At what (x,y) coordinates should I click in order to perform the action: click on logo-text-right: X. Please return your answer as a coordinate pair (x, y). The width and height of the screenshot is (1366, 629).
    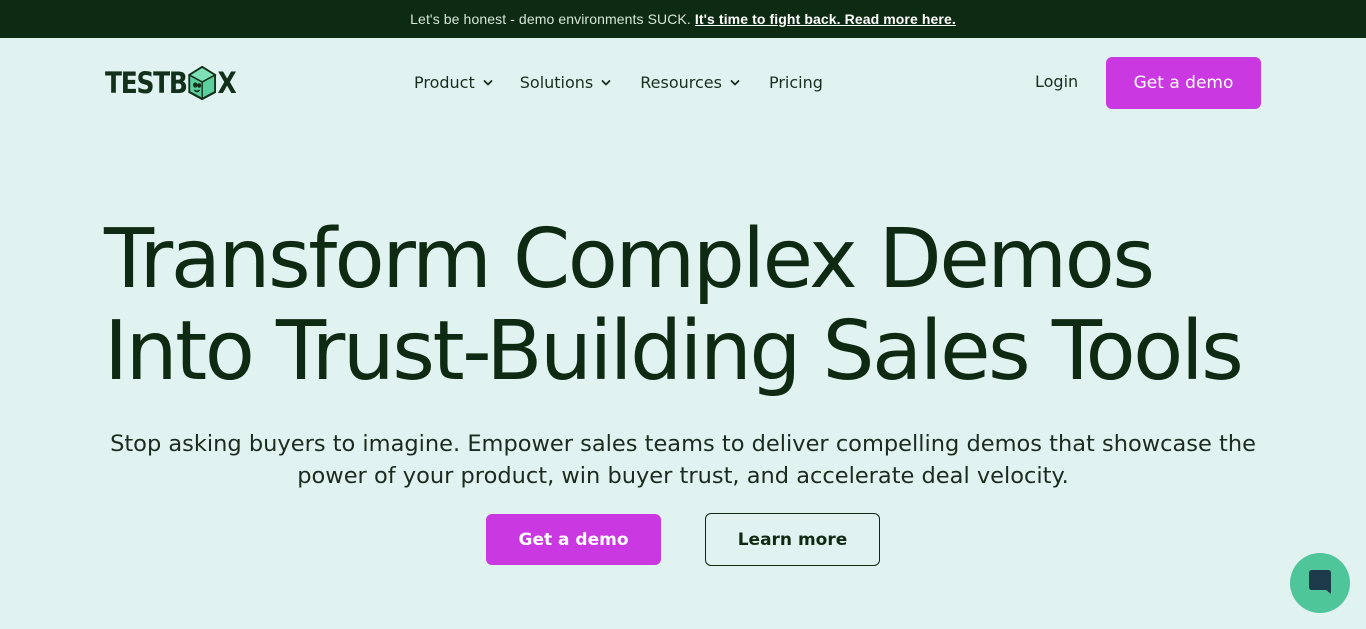
    Looking at the image, I should click on (227, 83).